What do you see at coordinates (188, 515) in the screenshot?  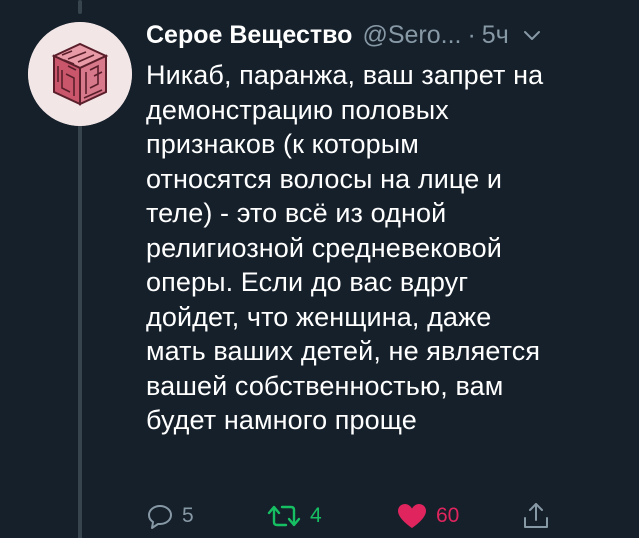 I see `reply-count: 5` at bounding box center [188, 515].